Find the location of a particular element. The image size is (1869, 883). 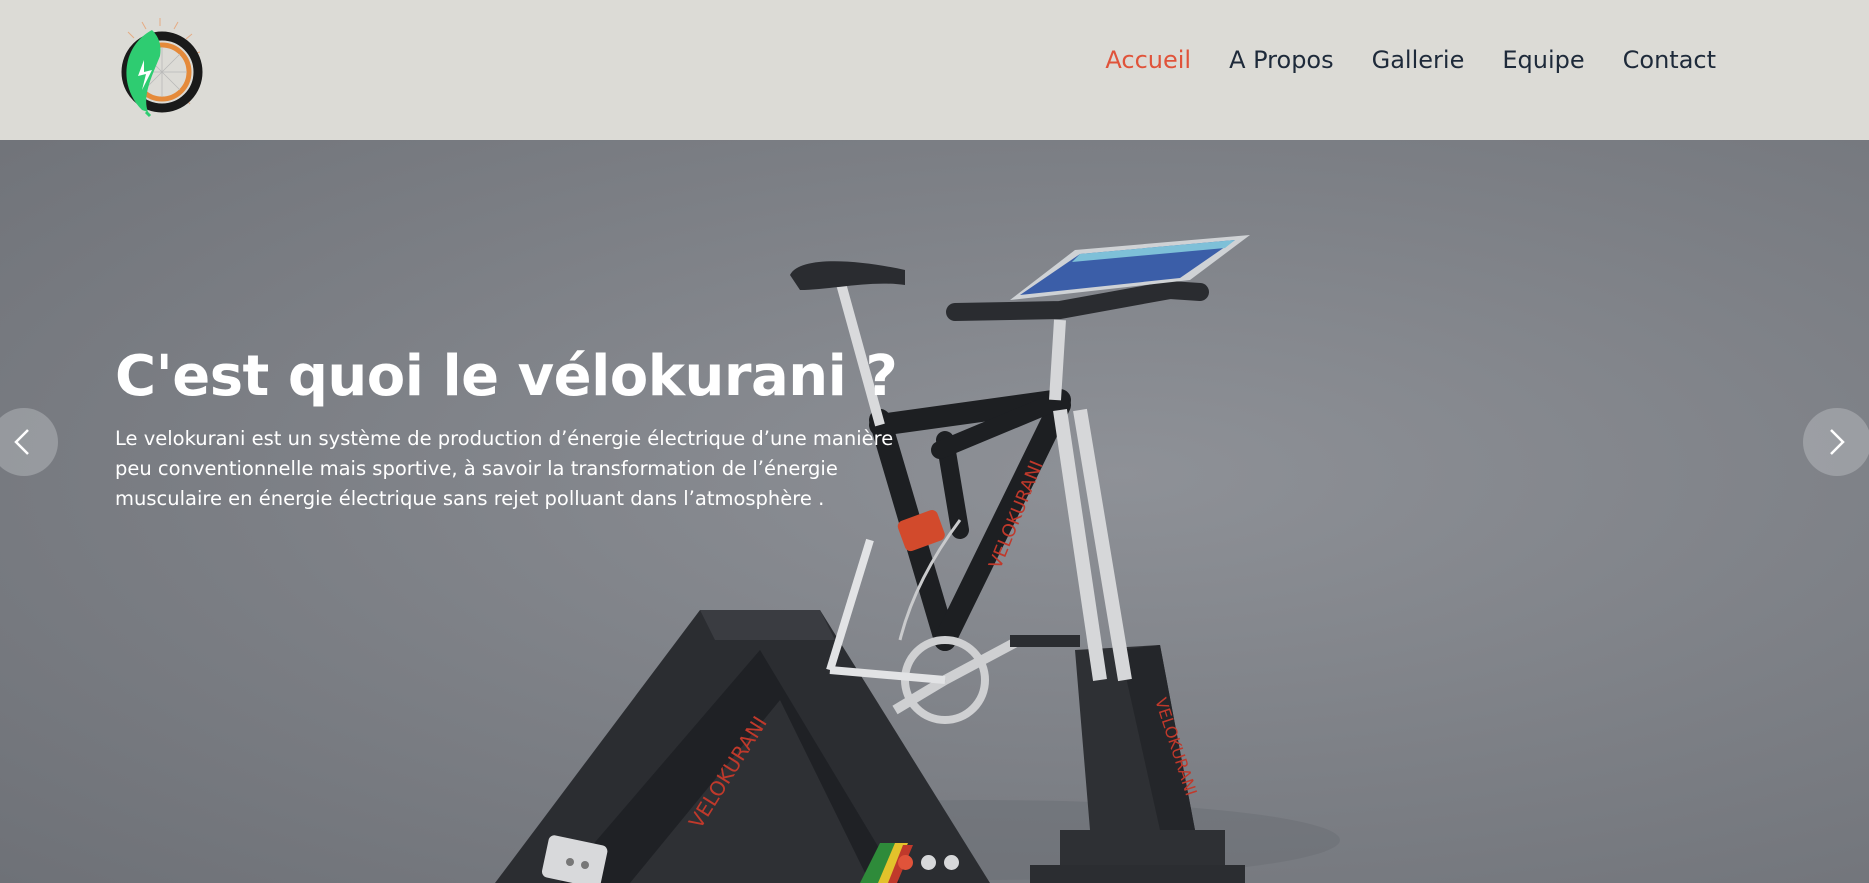

leaf-bicycle-wheel-logo-icon is located at coordinates (162, 68).